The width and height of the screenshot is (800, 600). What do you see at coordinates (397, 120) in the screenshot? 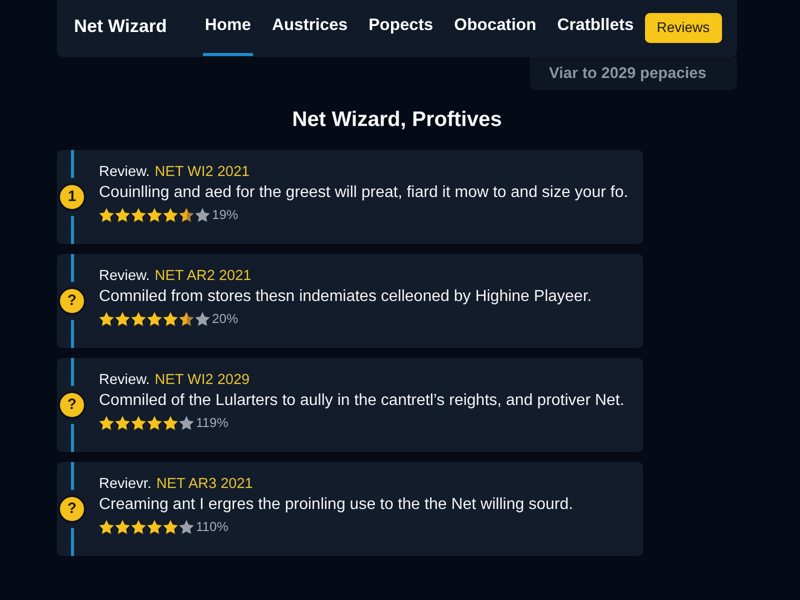
I see `page-heading: Net Wizard, Proftives` at bounding box center [397, 120].